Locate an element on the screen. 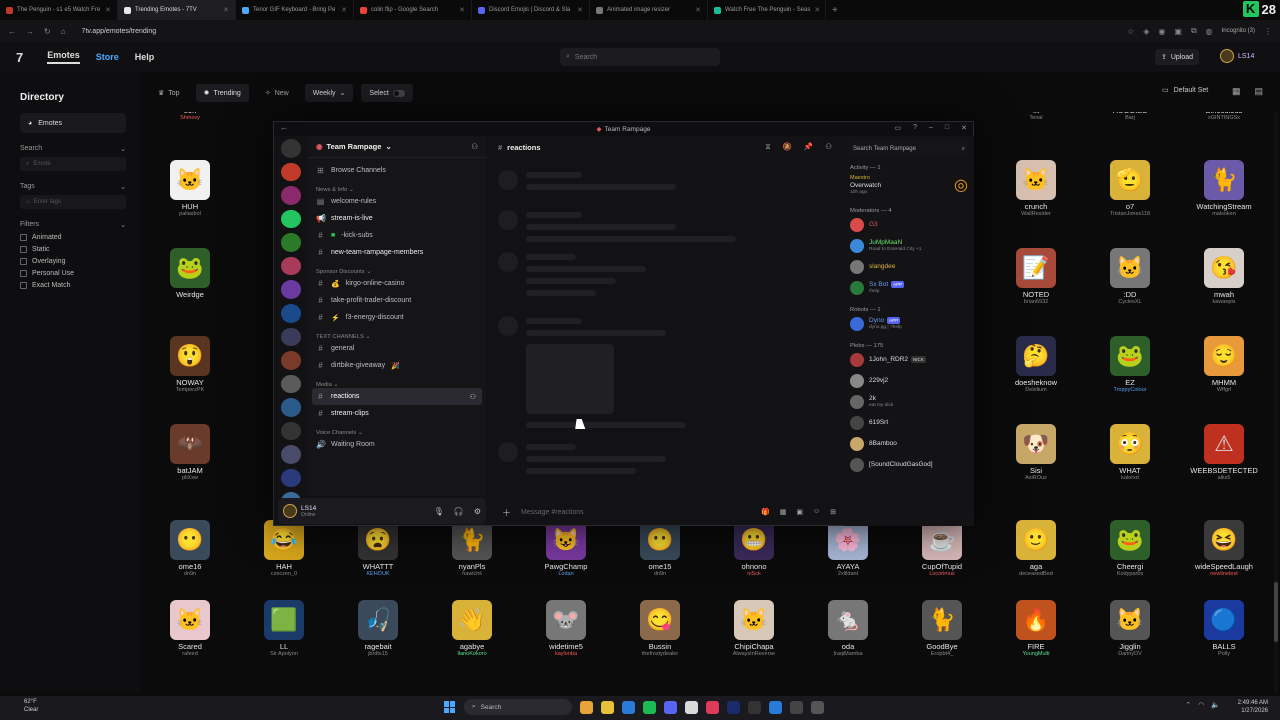  headphones-icon: 🎧 is located at coordinates (459, 511).